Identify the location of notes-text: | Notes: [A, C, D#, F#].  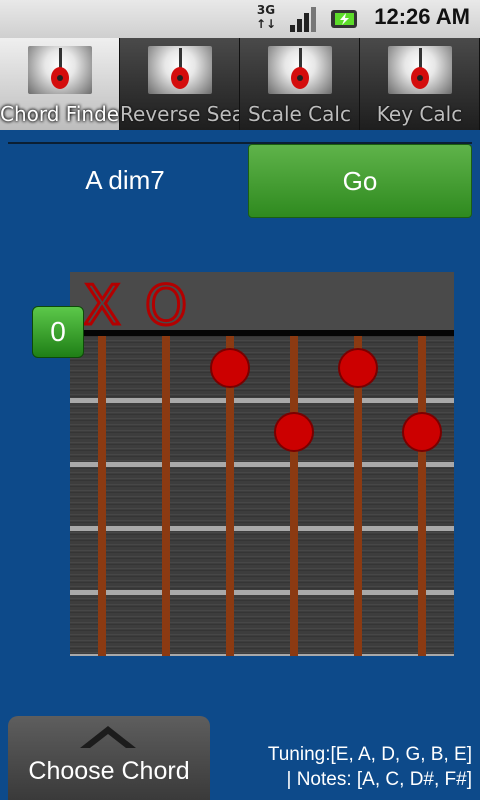
(379, 779).